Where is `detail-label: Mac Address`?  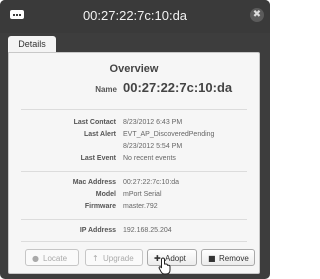 detail-label: Mac Address is located at coordinates (94, 182).